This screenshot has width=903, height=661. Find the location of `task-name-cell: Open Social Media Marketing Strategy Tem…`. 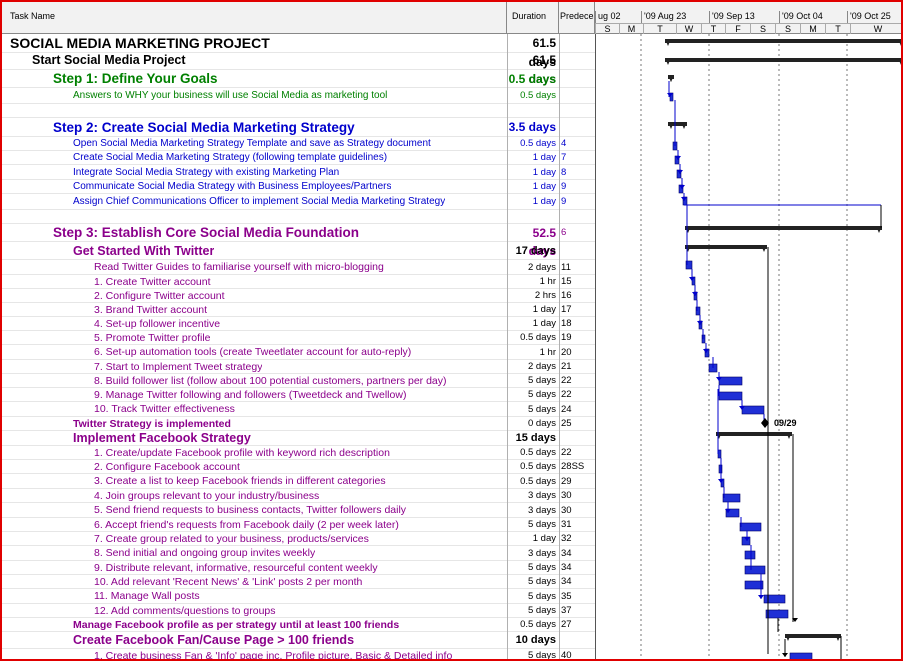

task-name-cell: Open Social Media Marketing Strategy Tem… is located at coordinates (252, 143).